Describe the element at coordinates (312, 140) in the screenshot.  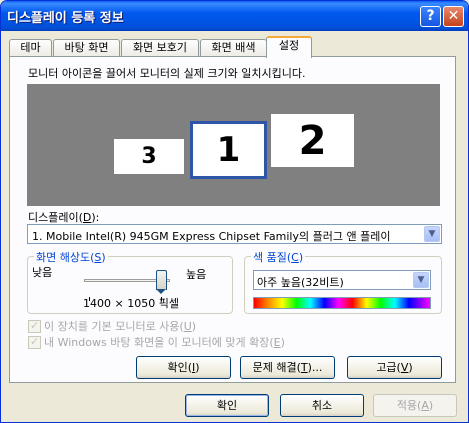
I see `monitor-2-icon: 2` at that location.